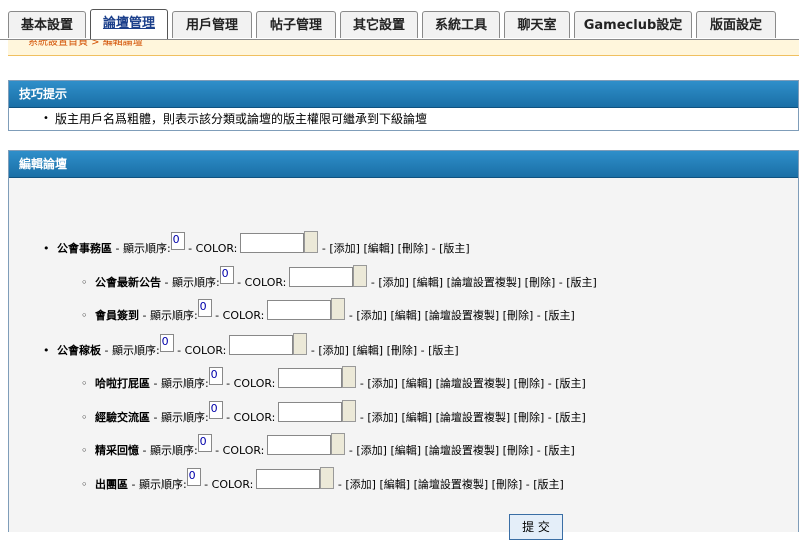 This screenshot has width=799, height=543. Describe the element at coordinates (128, 282) in the screenshot. I see `forum-name: 公會最新公告` at that location.